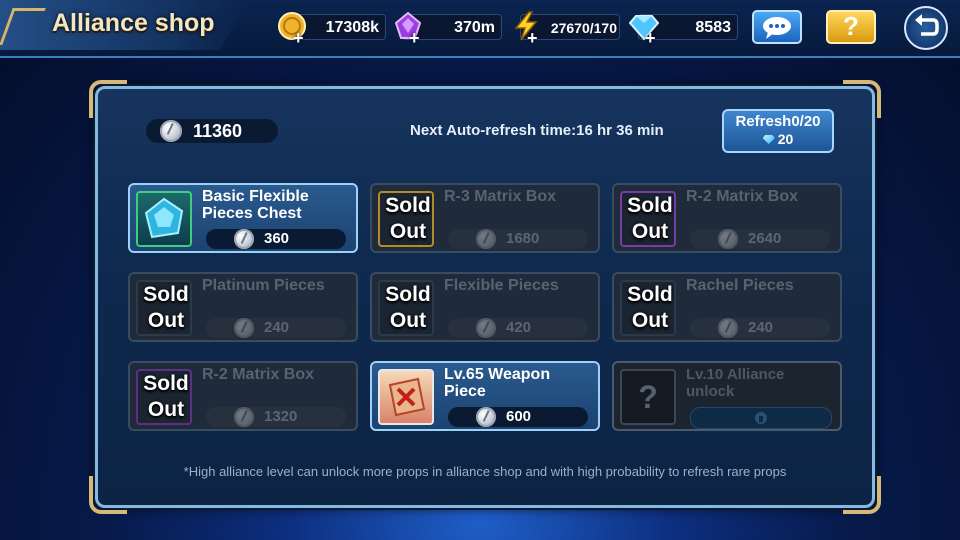 Image resolution: width=960 pixels, height=540 pixels. I want to click on chat-bubble-icon, so click(777, 28).